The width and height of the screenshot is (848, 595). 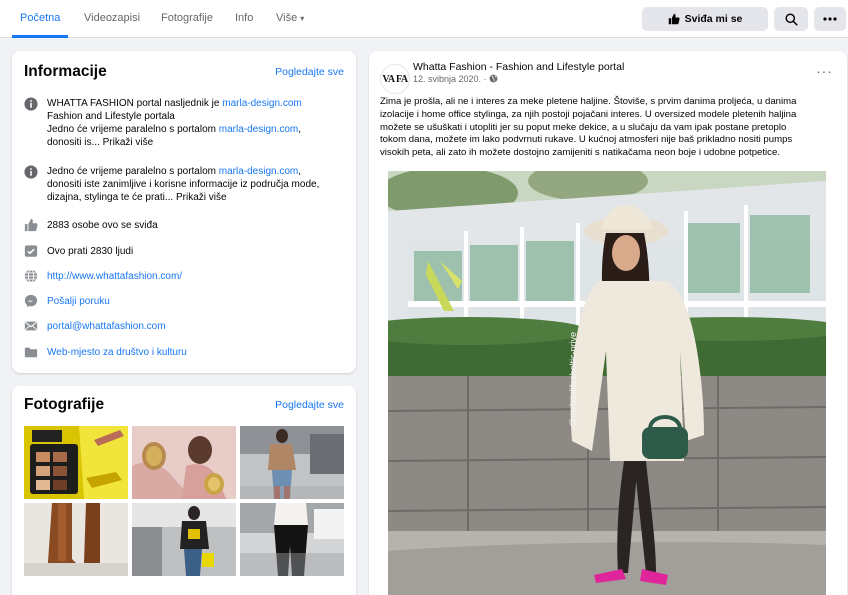 I want to click on send-message-link: Pošalji poruku, so click(x=199, y=301).